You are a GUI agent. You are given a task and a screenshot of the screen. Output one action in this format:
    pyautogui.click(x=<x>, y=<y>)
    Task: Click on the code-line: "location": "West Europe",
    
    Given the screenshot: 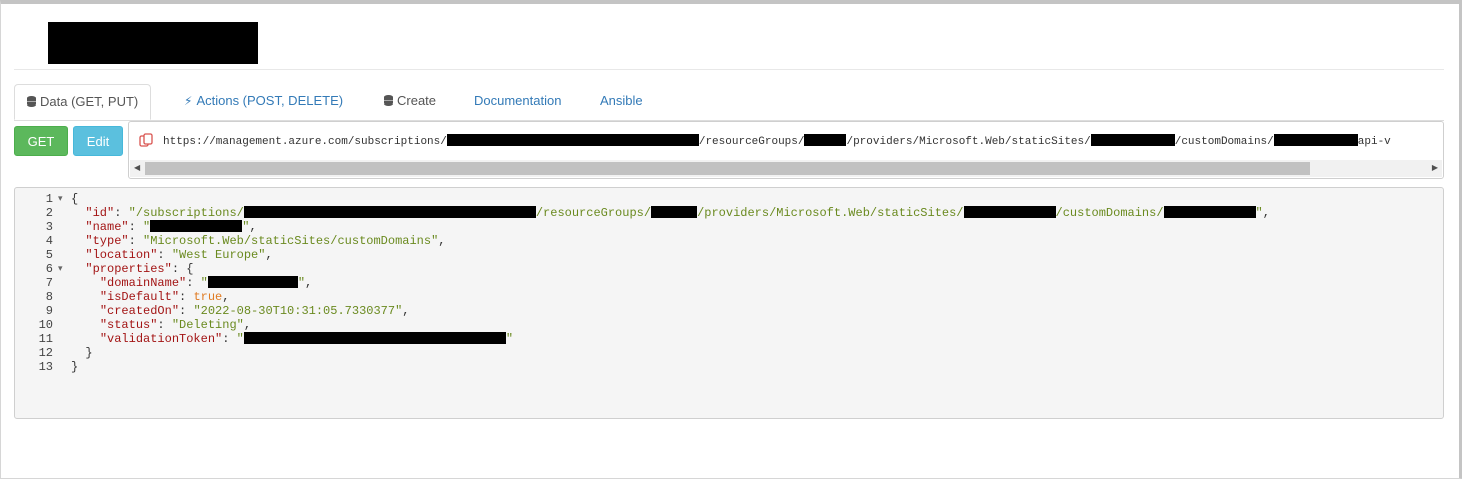 What is the action you would take?
    pyautogui.click(x=179, y=255)
    